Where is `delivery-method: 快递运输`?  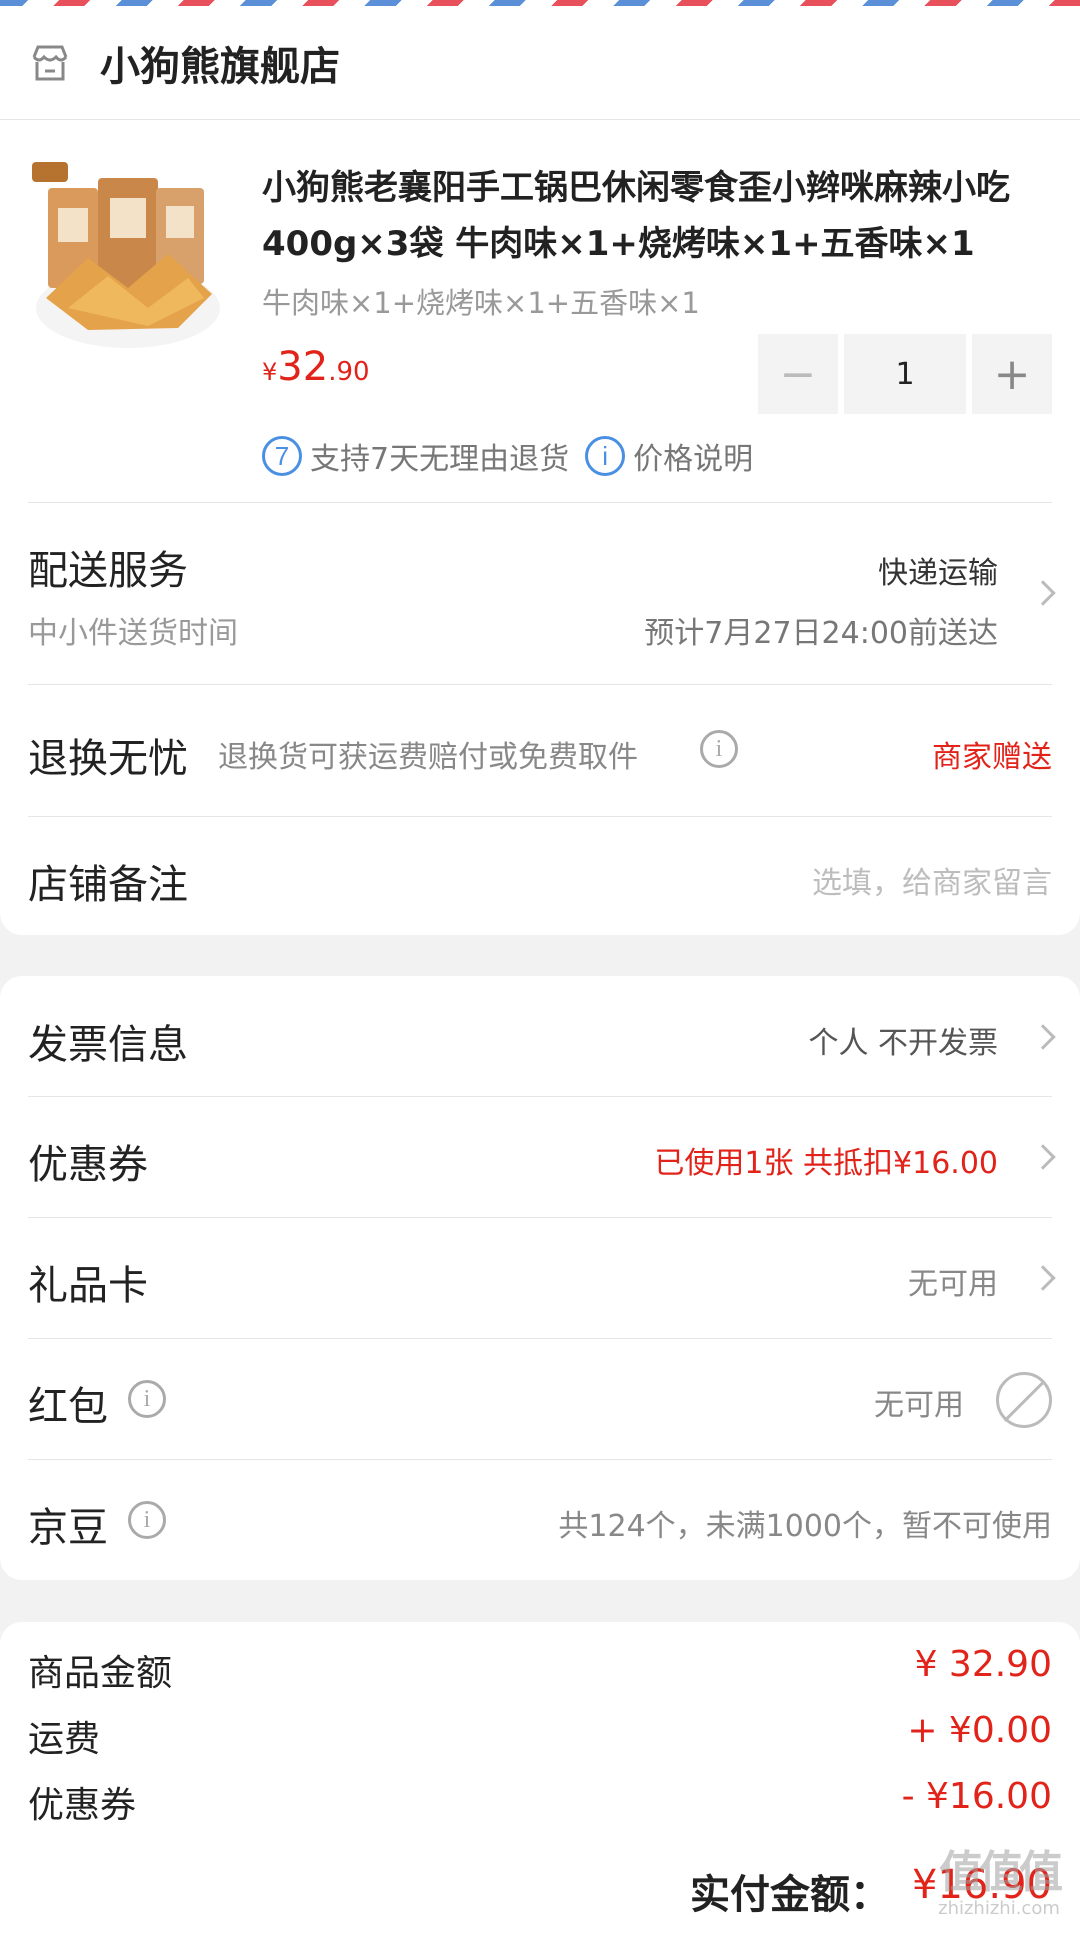 delivery-method: 快递运输 is located at coordinates (938, 573).